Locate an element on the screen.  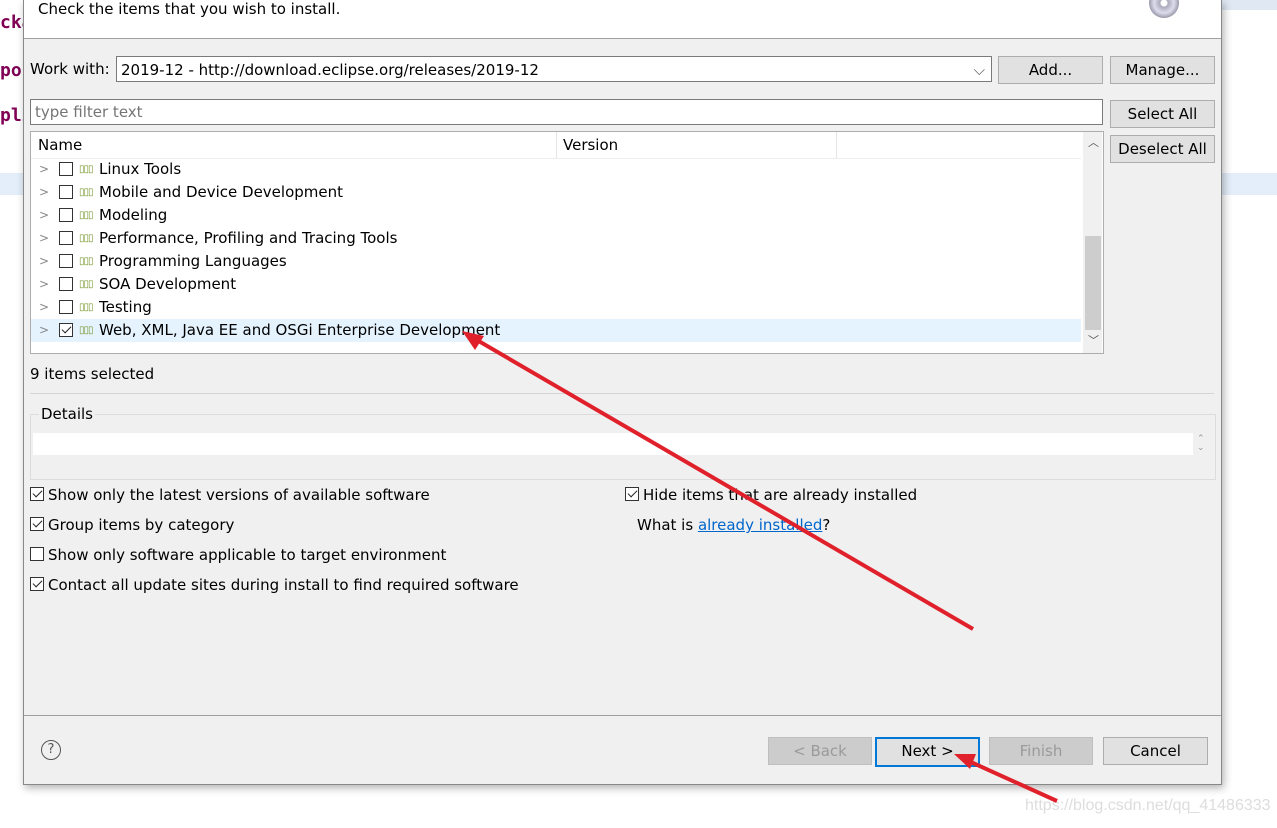
arrow-to-web-item is located at coordinates (718, 481).